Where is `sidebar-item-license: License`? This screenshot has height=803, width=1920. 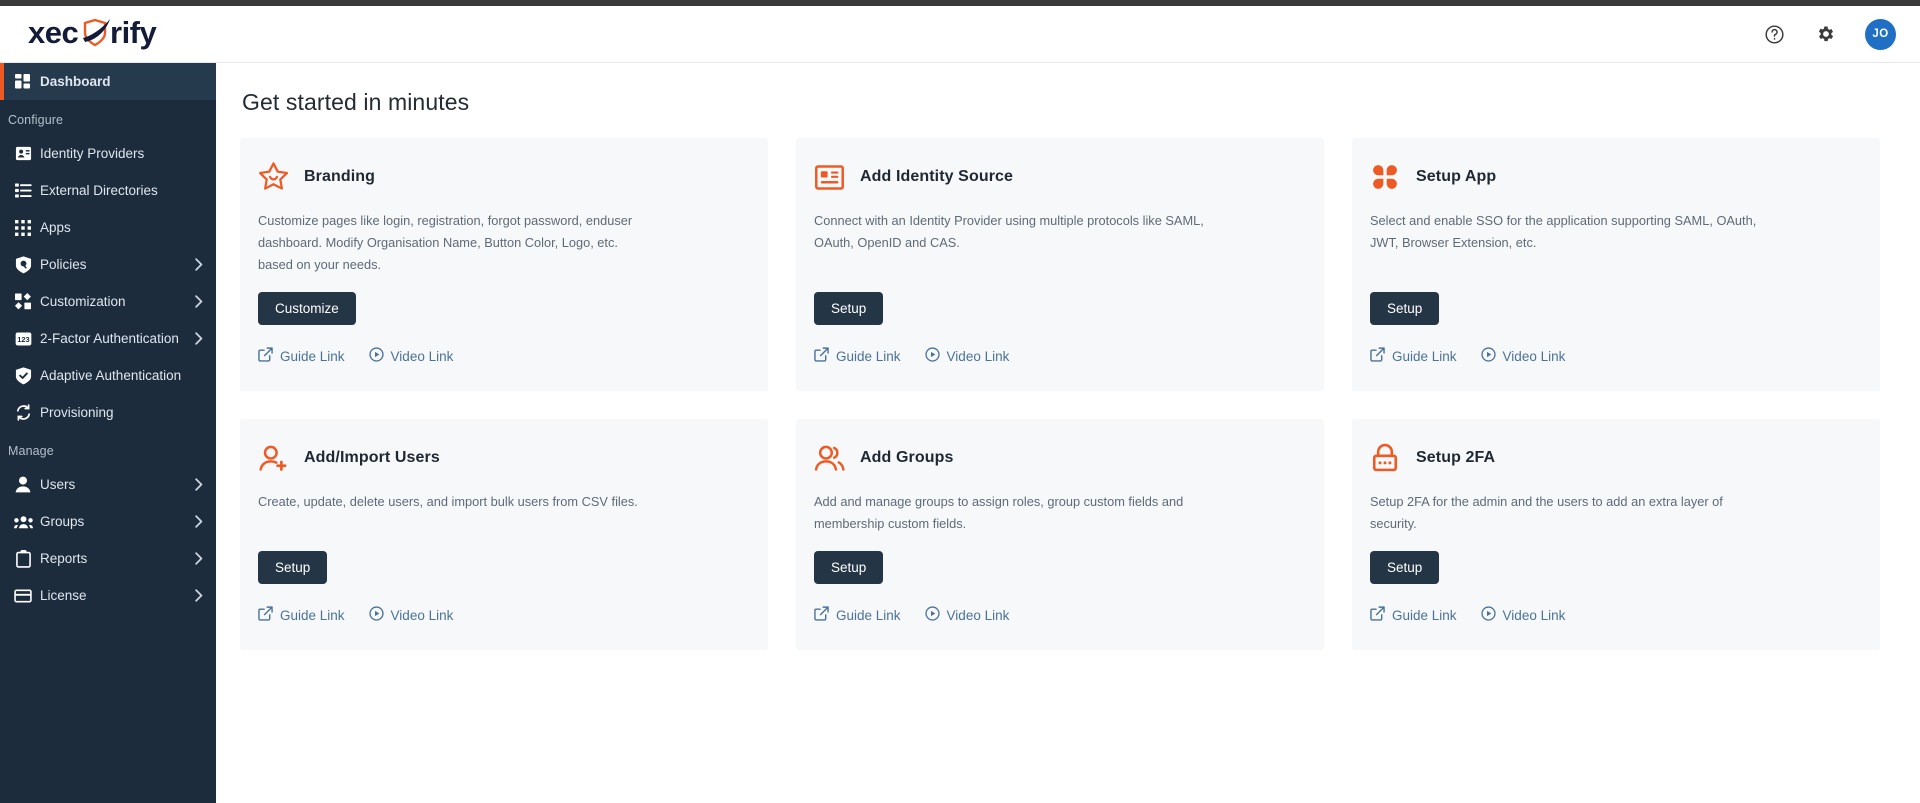
sidebar-item-license: License is located at coordinates (108, 595).